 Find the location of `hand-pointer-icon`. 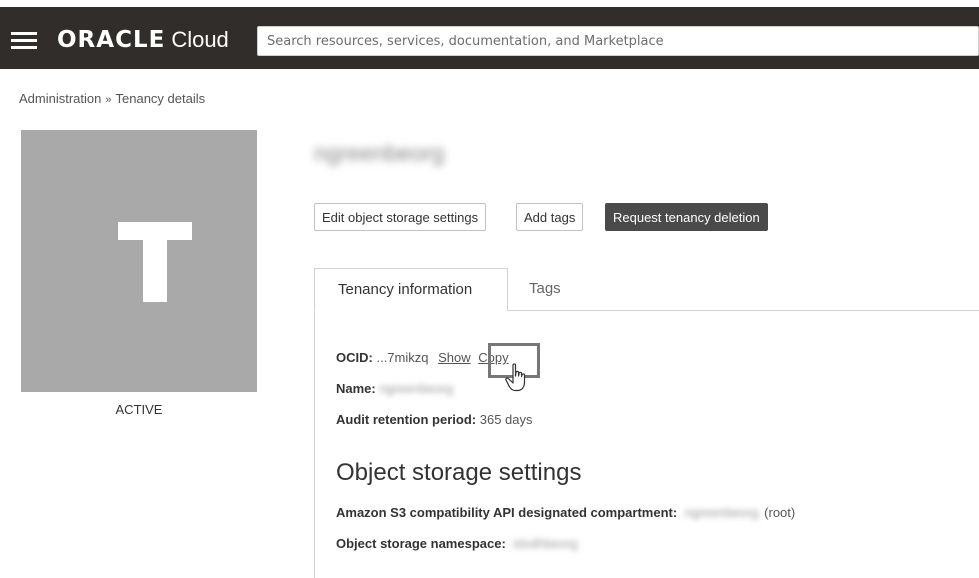

hand-pointer-icon is located at coordinates (515, 377).